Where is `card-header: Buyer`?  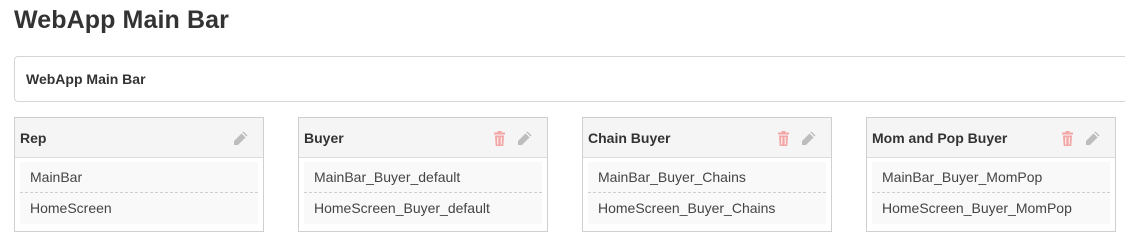 card-header: Buyer is located at coordinates (423, 138).